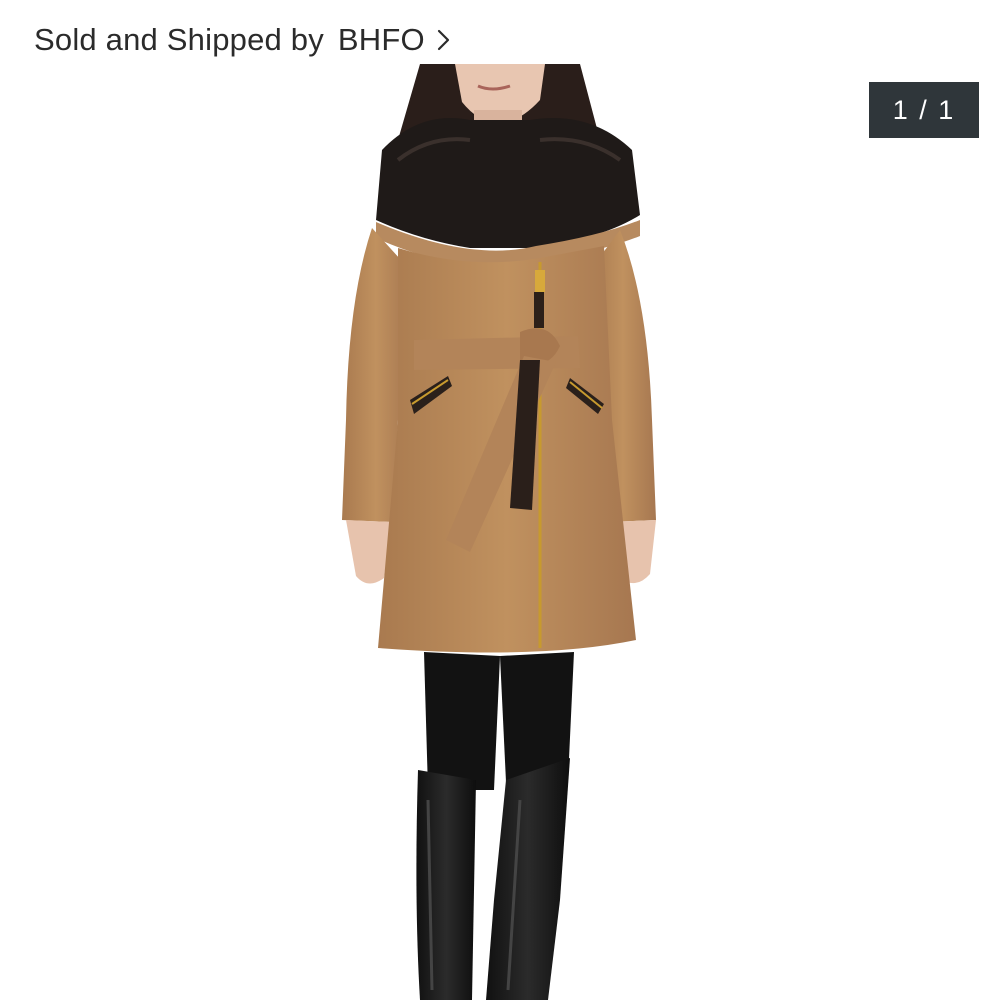  What do you see at coordinates (924, 110) in the screenshot?
I see `image-counter: 1 / 1` at bounding box center [924, 110].